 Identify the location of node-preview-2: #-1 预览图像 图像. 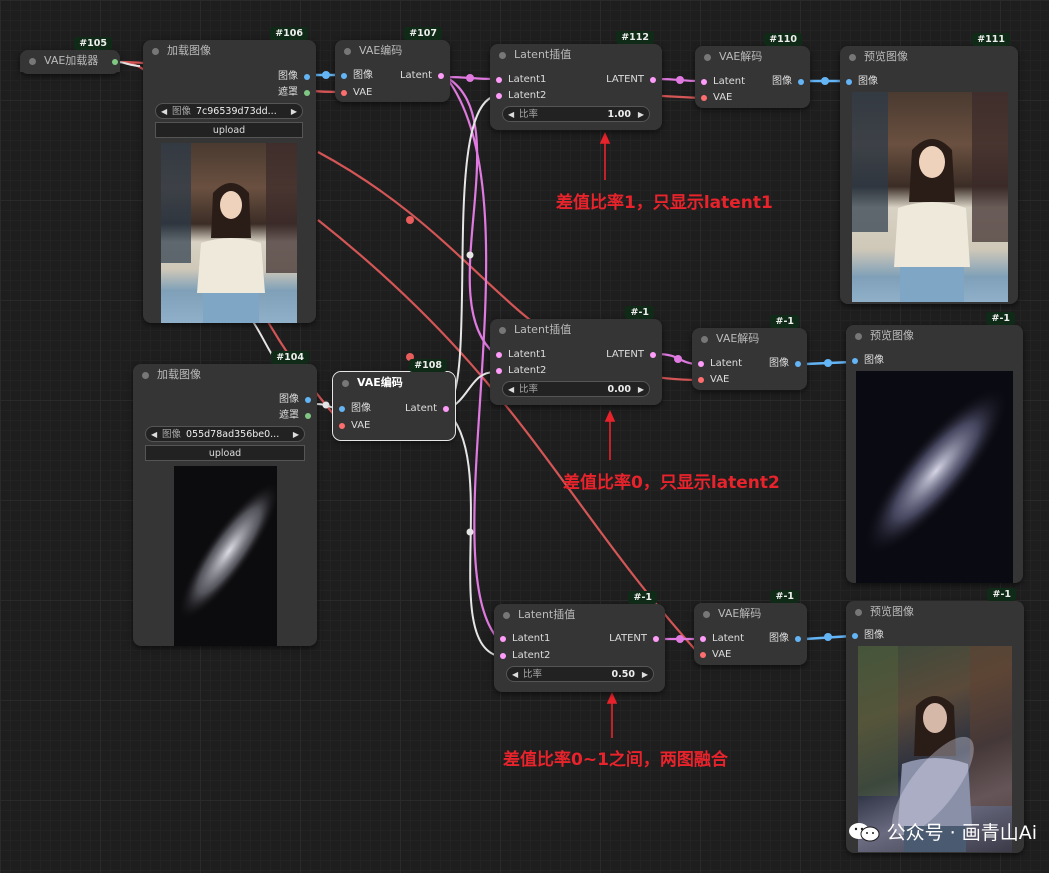
(934, 447).